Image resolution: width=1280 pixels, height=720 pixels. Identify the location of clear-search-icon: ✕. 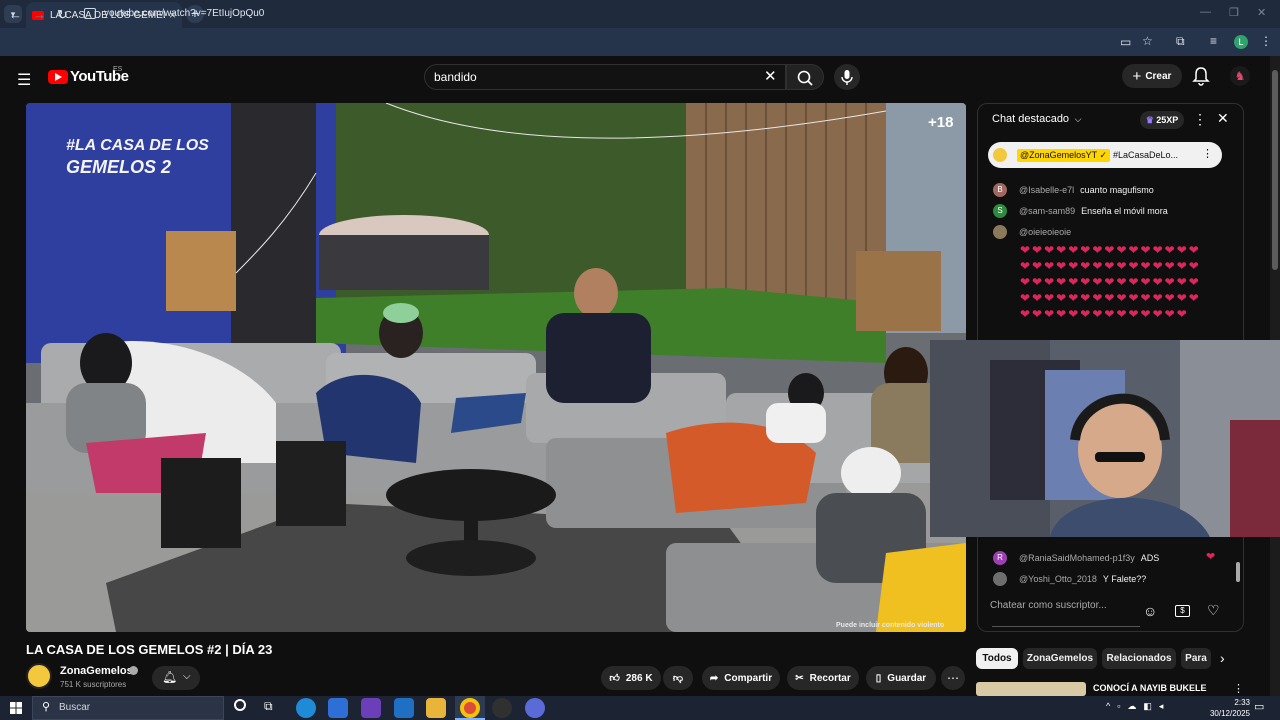
(770, 76).